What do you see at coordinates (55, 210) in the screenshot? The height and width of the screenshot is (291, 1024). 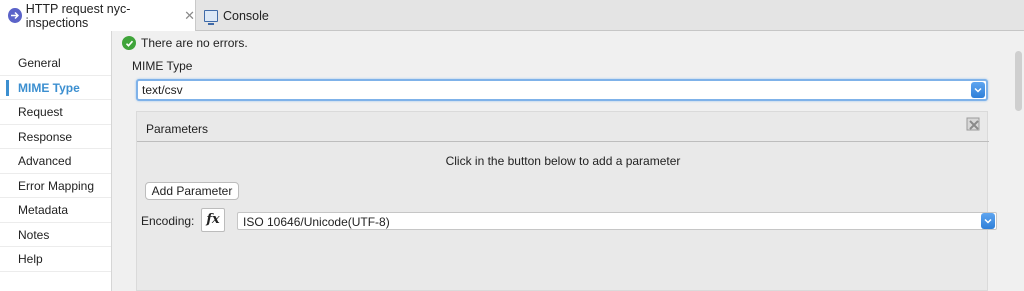 I see `sidebar-item-metadata: Metadata` at bounding box center [55, 210].